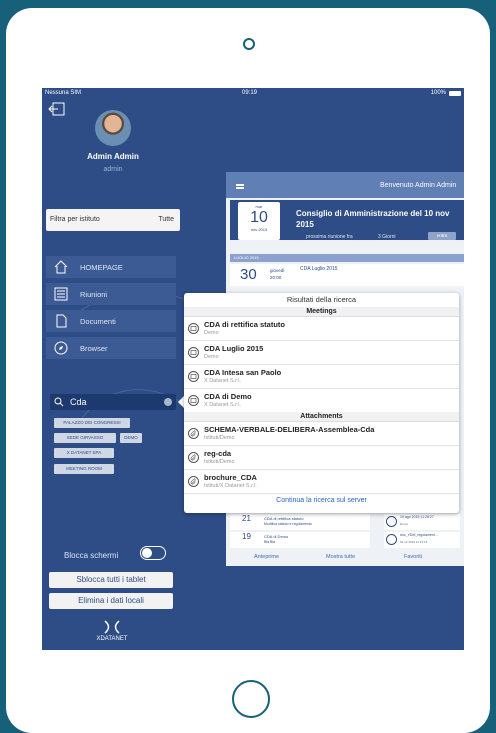 The image size is (496, 733). Describe the element at coordinates (276, 536) in the screenshot. I see `item-title: CDA di Demo` at that location.